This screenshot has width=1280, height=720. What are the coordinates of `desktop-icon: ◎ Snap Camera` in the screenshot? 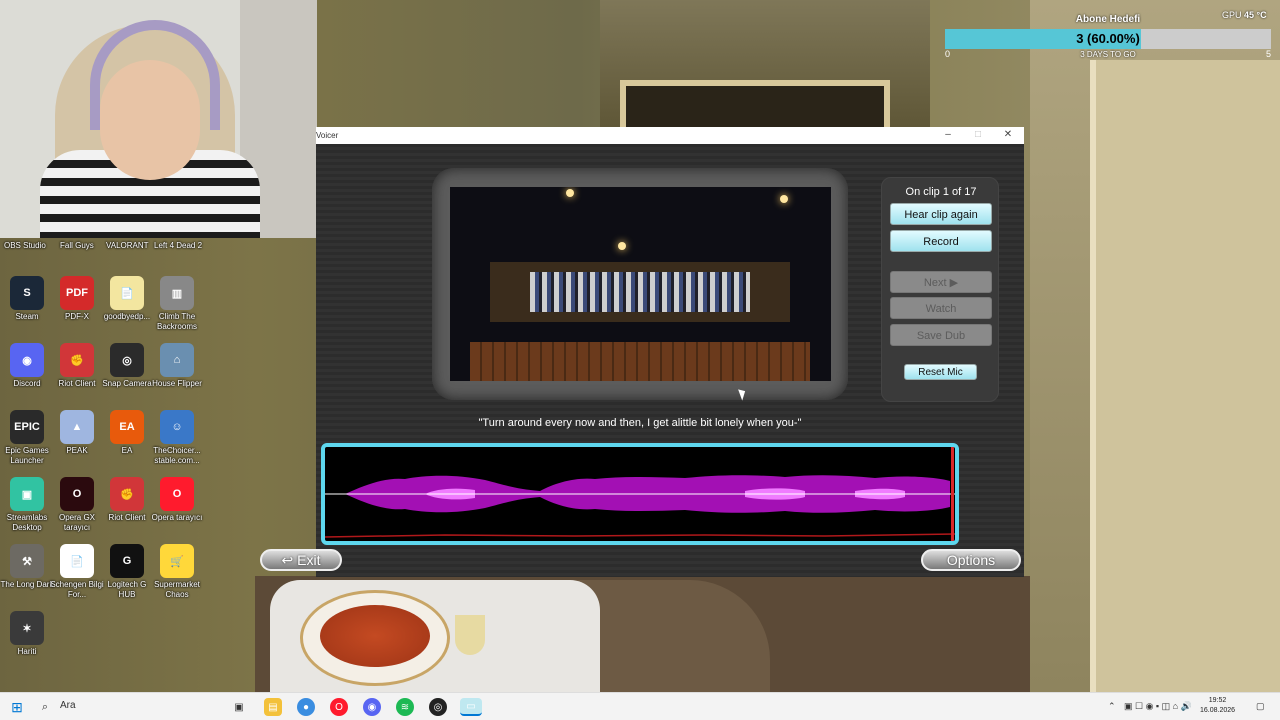 It's located at (127, 366).